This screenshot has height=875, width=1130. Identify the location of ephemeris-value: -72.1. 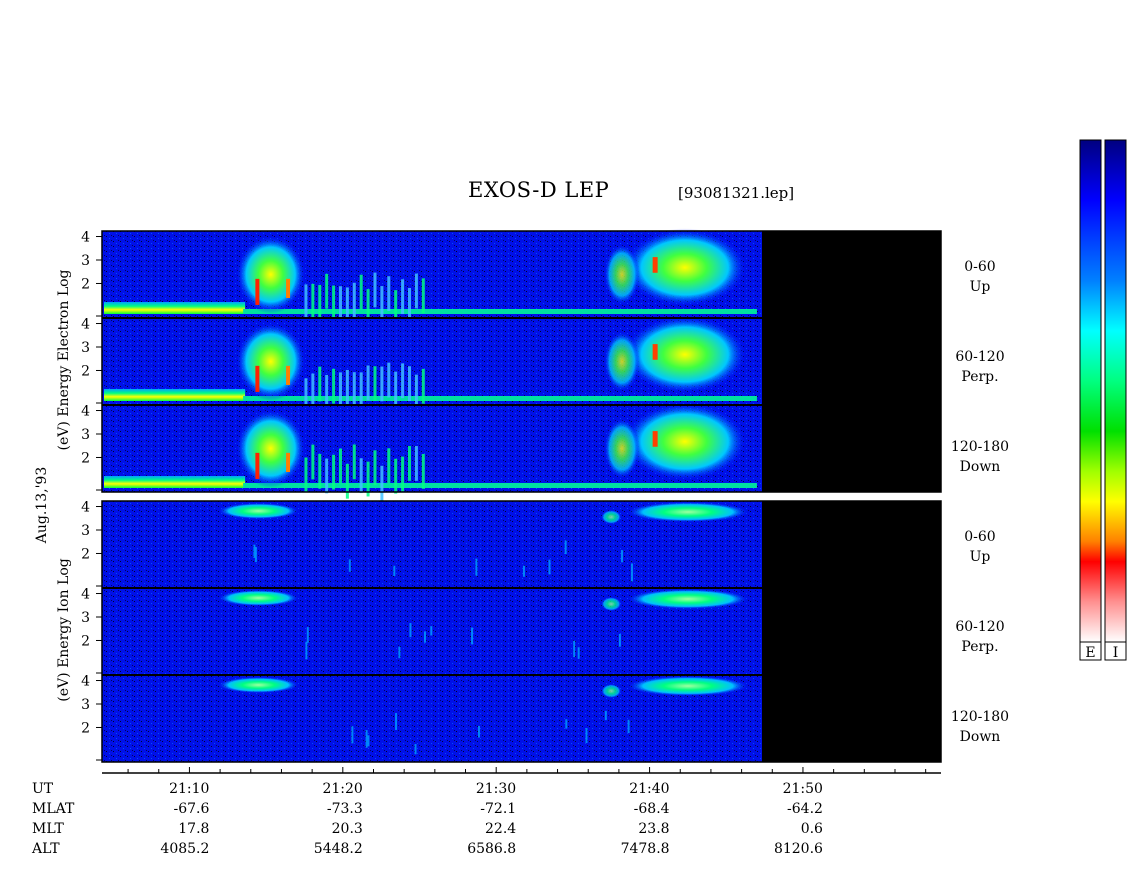
(498, 809).